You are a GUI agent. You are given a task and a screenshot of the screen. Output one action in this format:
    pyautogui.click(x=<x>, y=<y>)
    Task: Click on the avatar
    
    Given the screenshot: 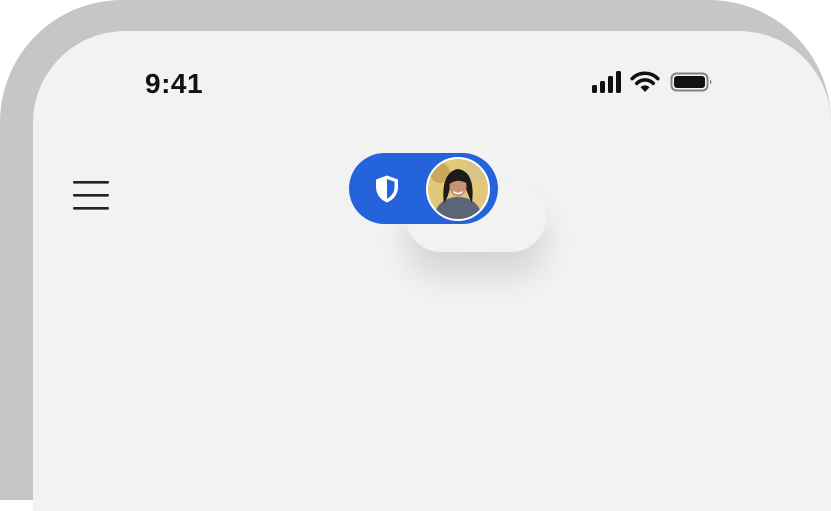 What is the action you would take?
    pyautogui.click(x=458, y=189)
    